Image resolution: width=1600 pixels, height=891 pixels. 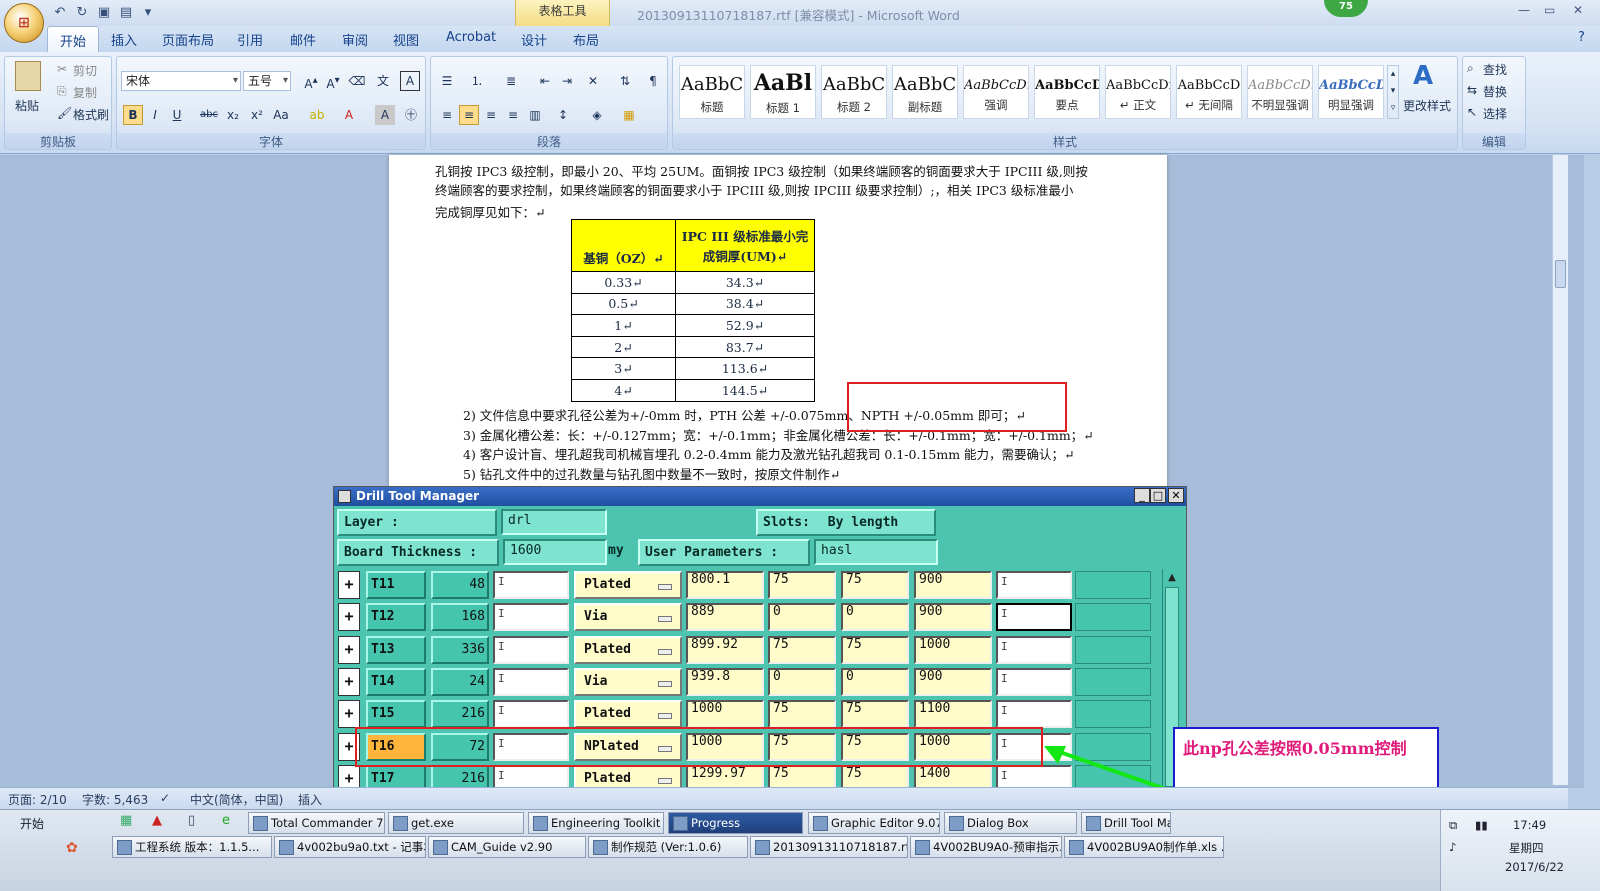 What do you see at coordinates (383, 81) in the screenshot?
I see `phonetic-guide-icon: 文` at bounding box center [383, 81].